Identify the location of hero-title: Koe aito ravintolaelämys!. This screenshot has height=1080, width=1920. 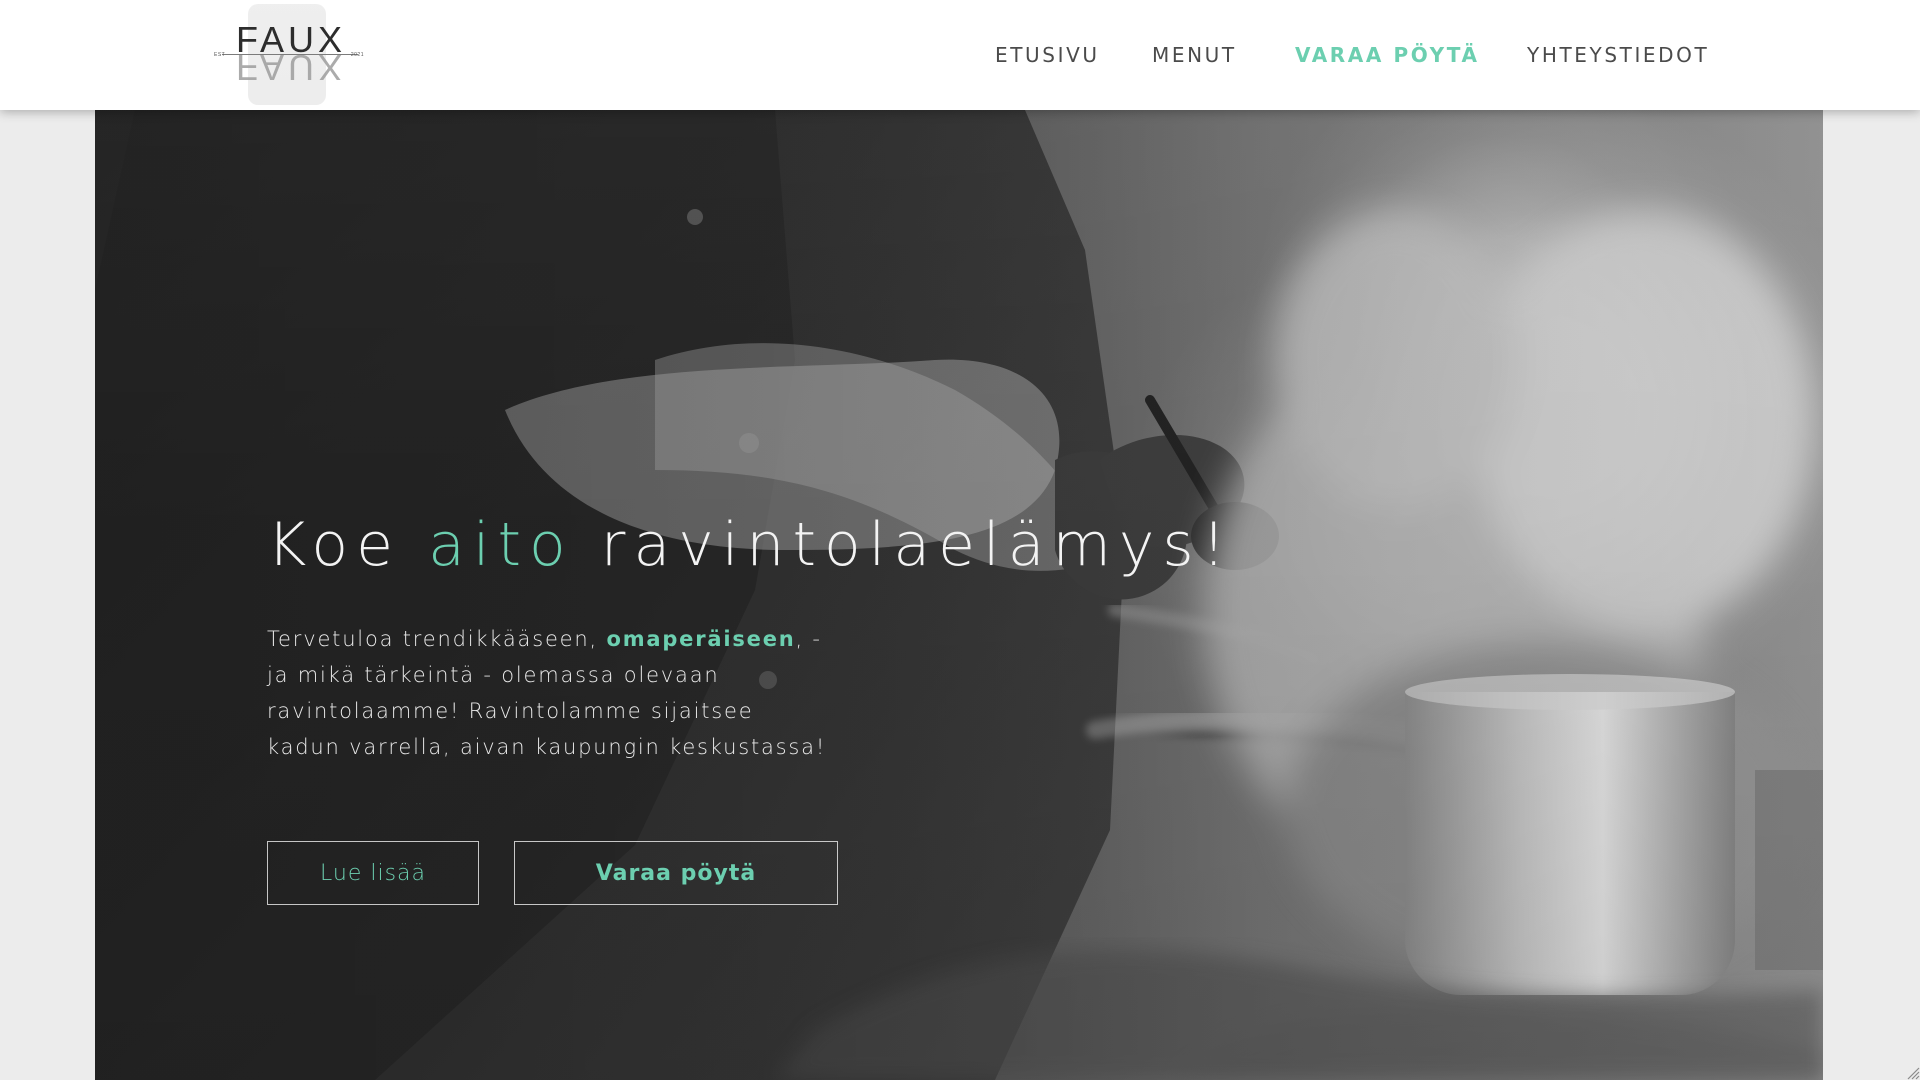
(767, 545).